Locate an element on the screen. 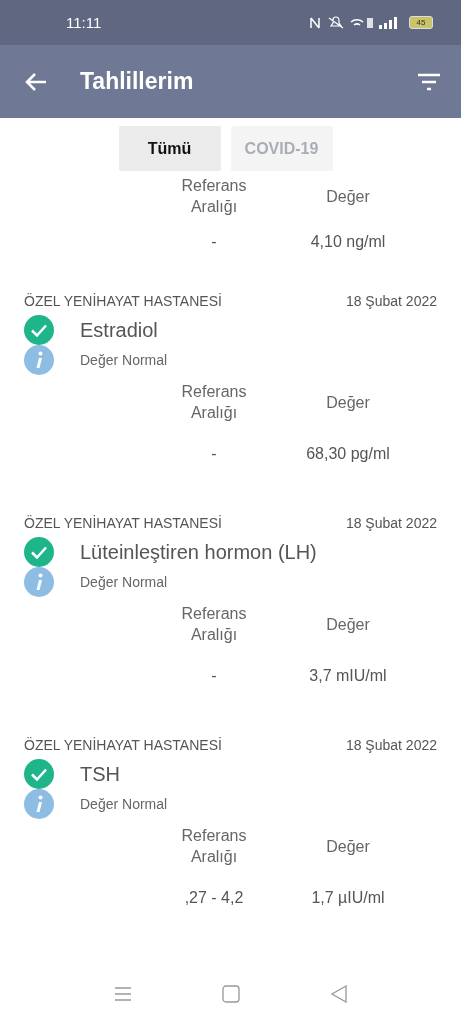  test-name: TSH is located at coordinates (100, 774).